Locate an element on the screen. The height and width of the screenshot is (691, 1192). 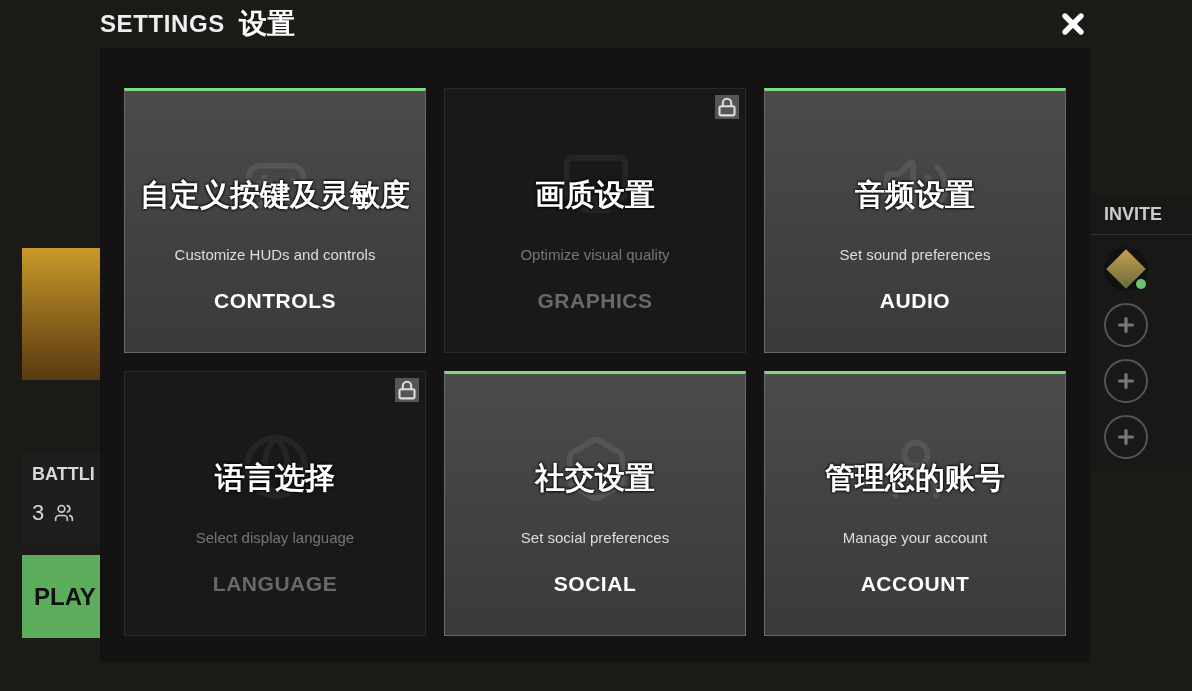
card-description: Manage your account is located at coordinates (915, 538).